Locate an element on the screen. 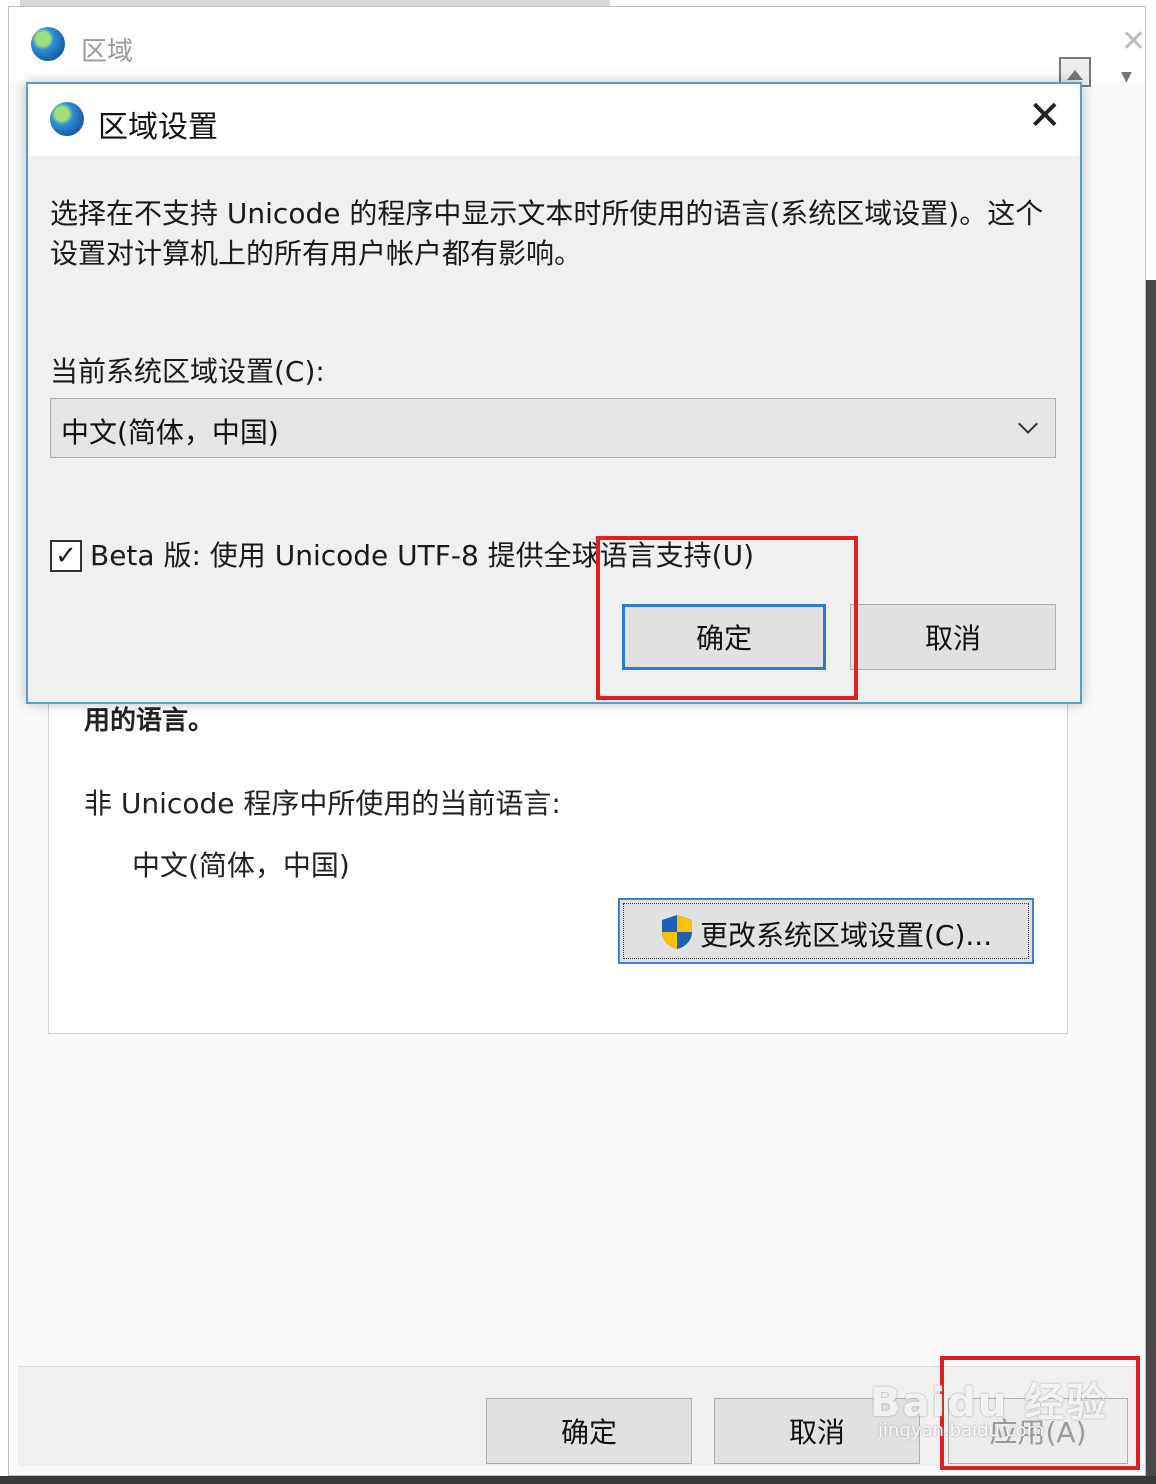 Image resolution: width=1156 pixels, height=1484 pixels. checkmark-icon: ✓ is located at coordinates (66, 556).